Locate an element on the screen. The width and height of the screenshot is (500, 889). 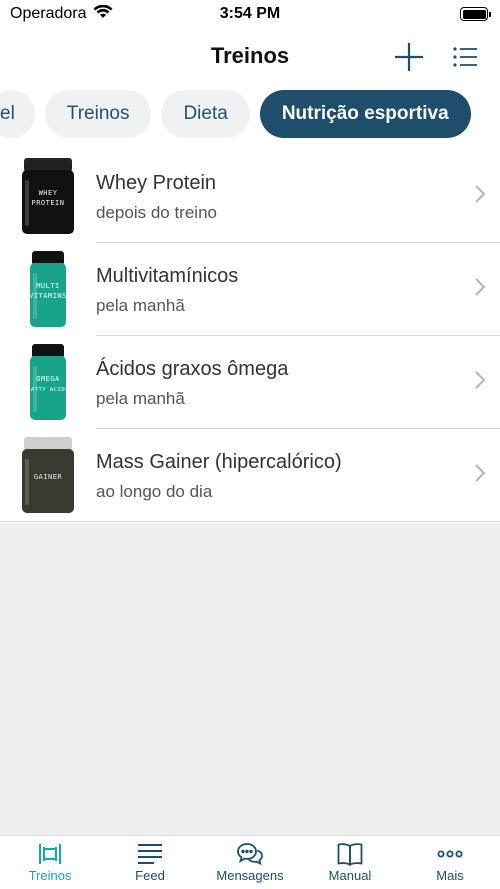
item-subtitle: depois do treino is located at coordinates (156, 212).